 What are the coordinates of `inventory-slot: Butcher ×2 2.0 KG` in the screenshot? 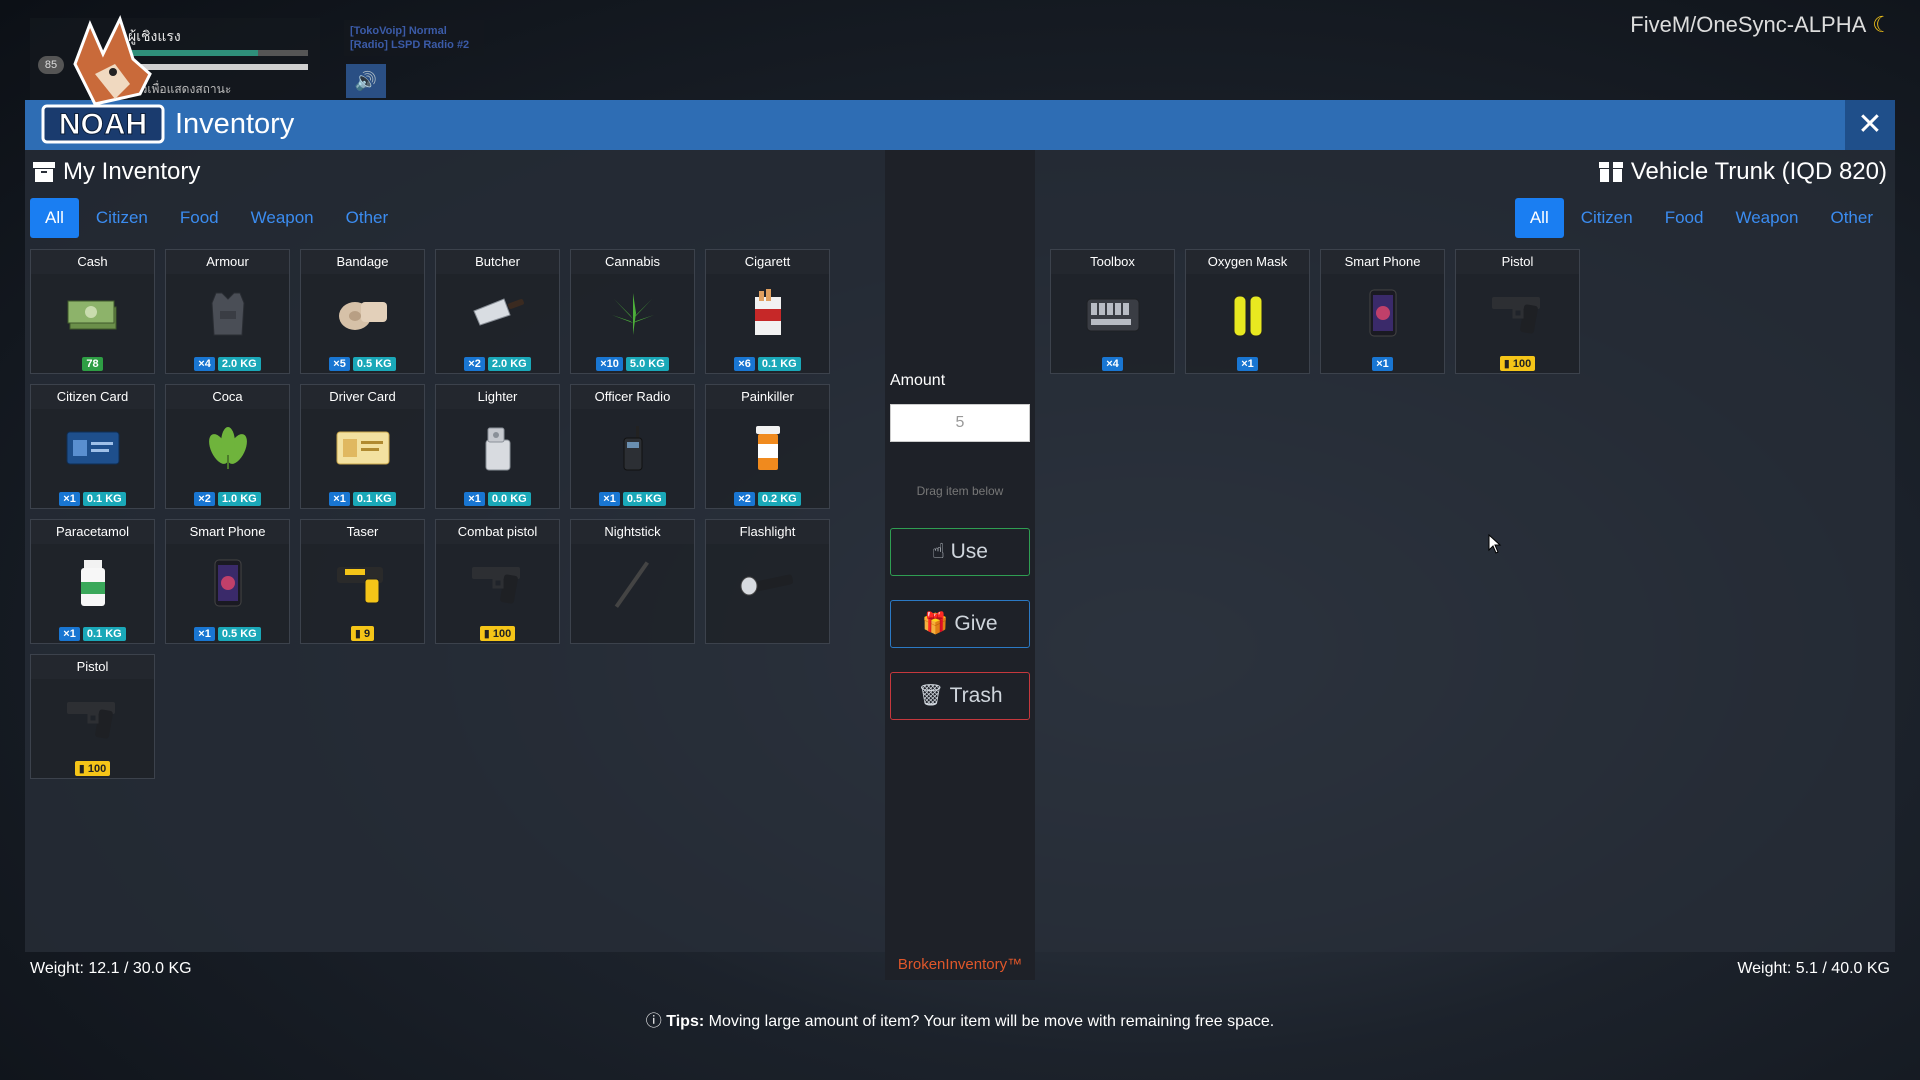 It's located at (497, 311).